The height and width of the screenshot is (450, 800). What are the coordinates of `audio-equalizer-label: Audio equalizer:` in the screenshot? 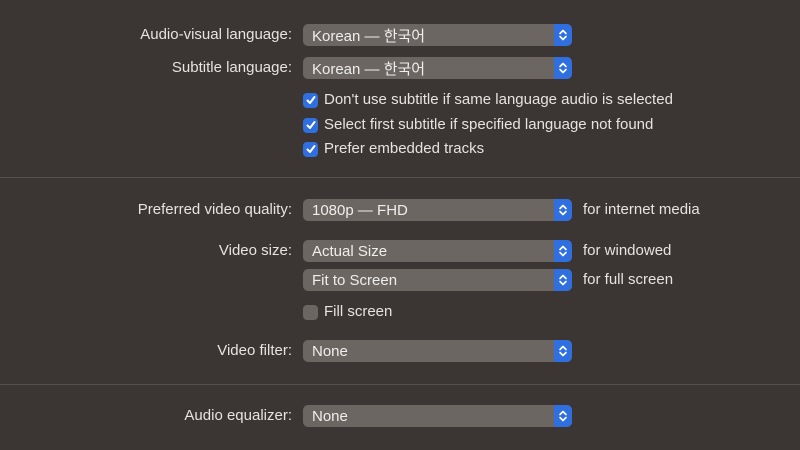 It's located at (238, 415).